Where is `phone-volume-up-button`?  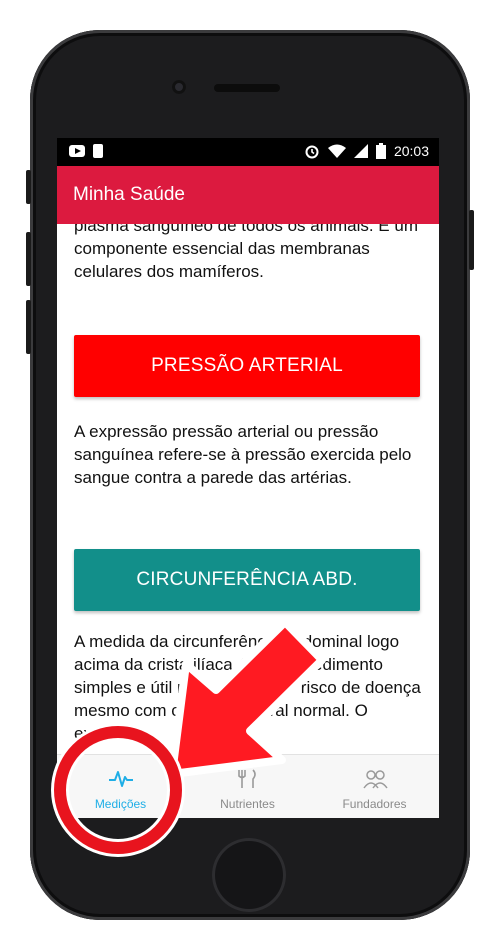
phone-volume-up-button is located at coordinates (28, 259).